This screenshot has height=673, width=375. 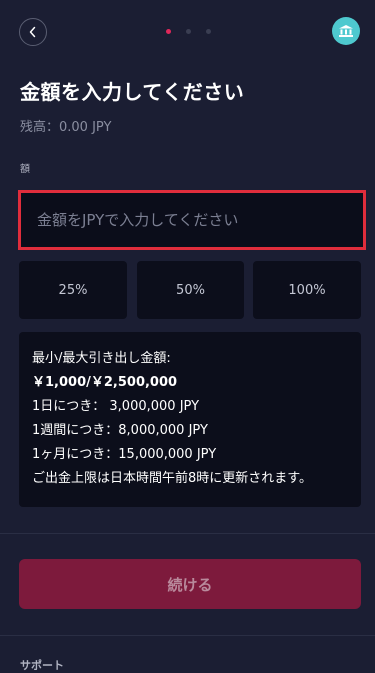 I want to click on preset-100-button: 100%, so click(x=307, y=290).